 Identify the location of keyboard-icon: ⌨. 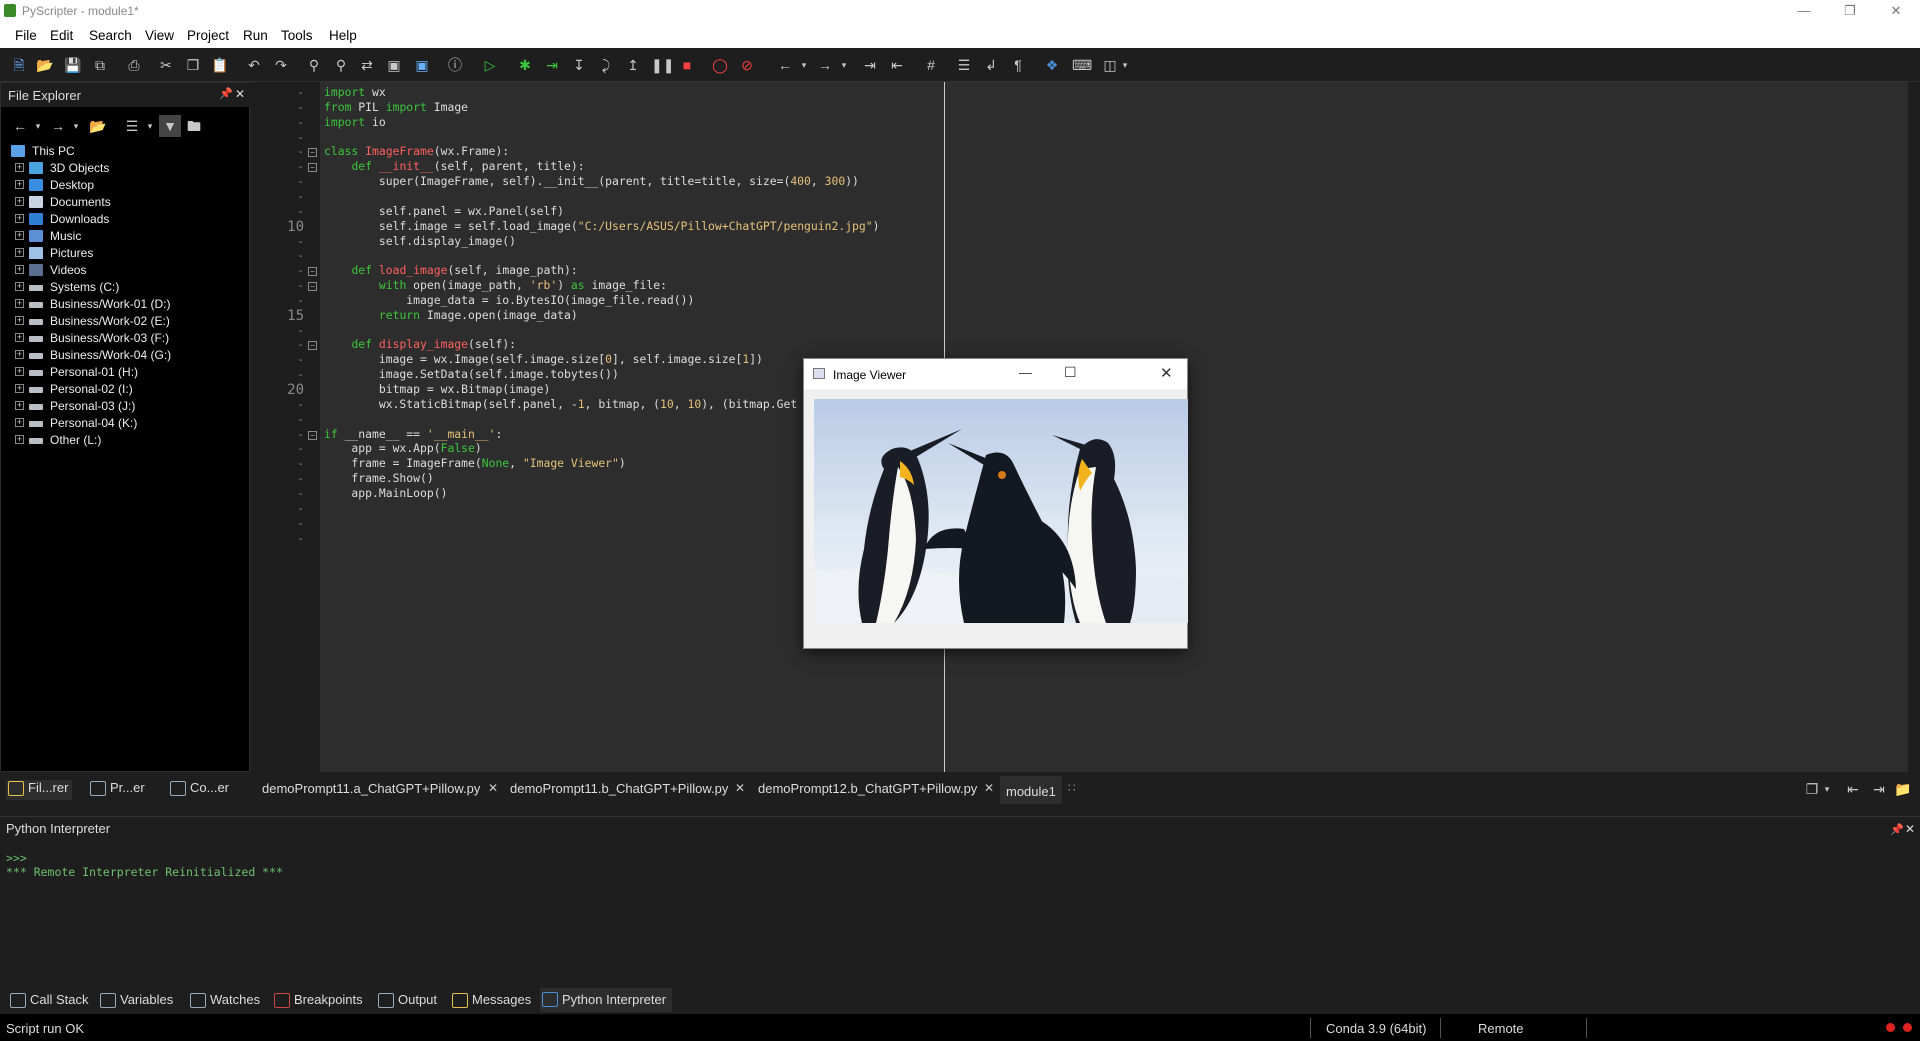
(1082, 65).